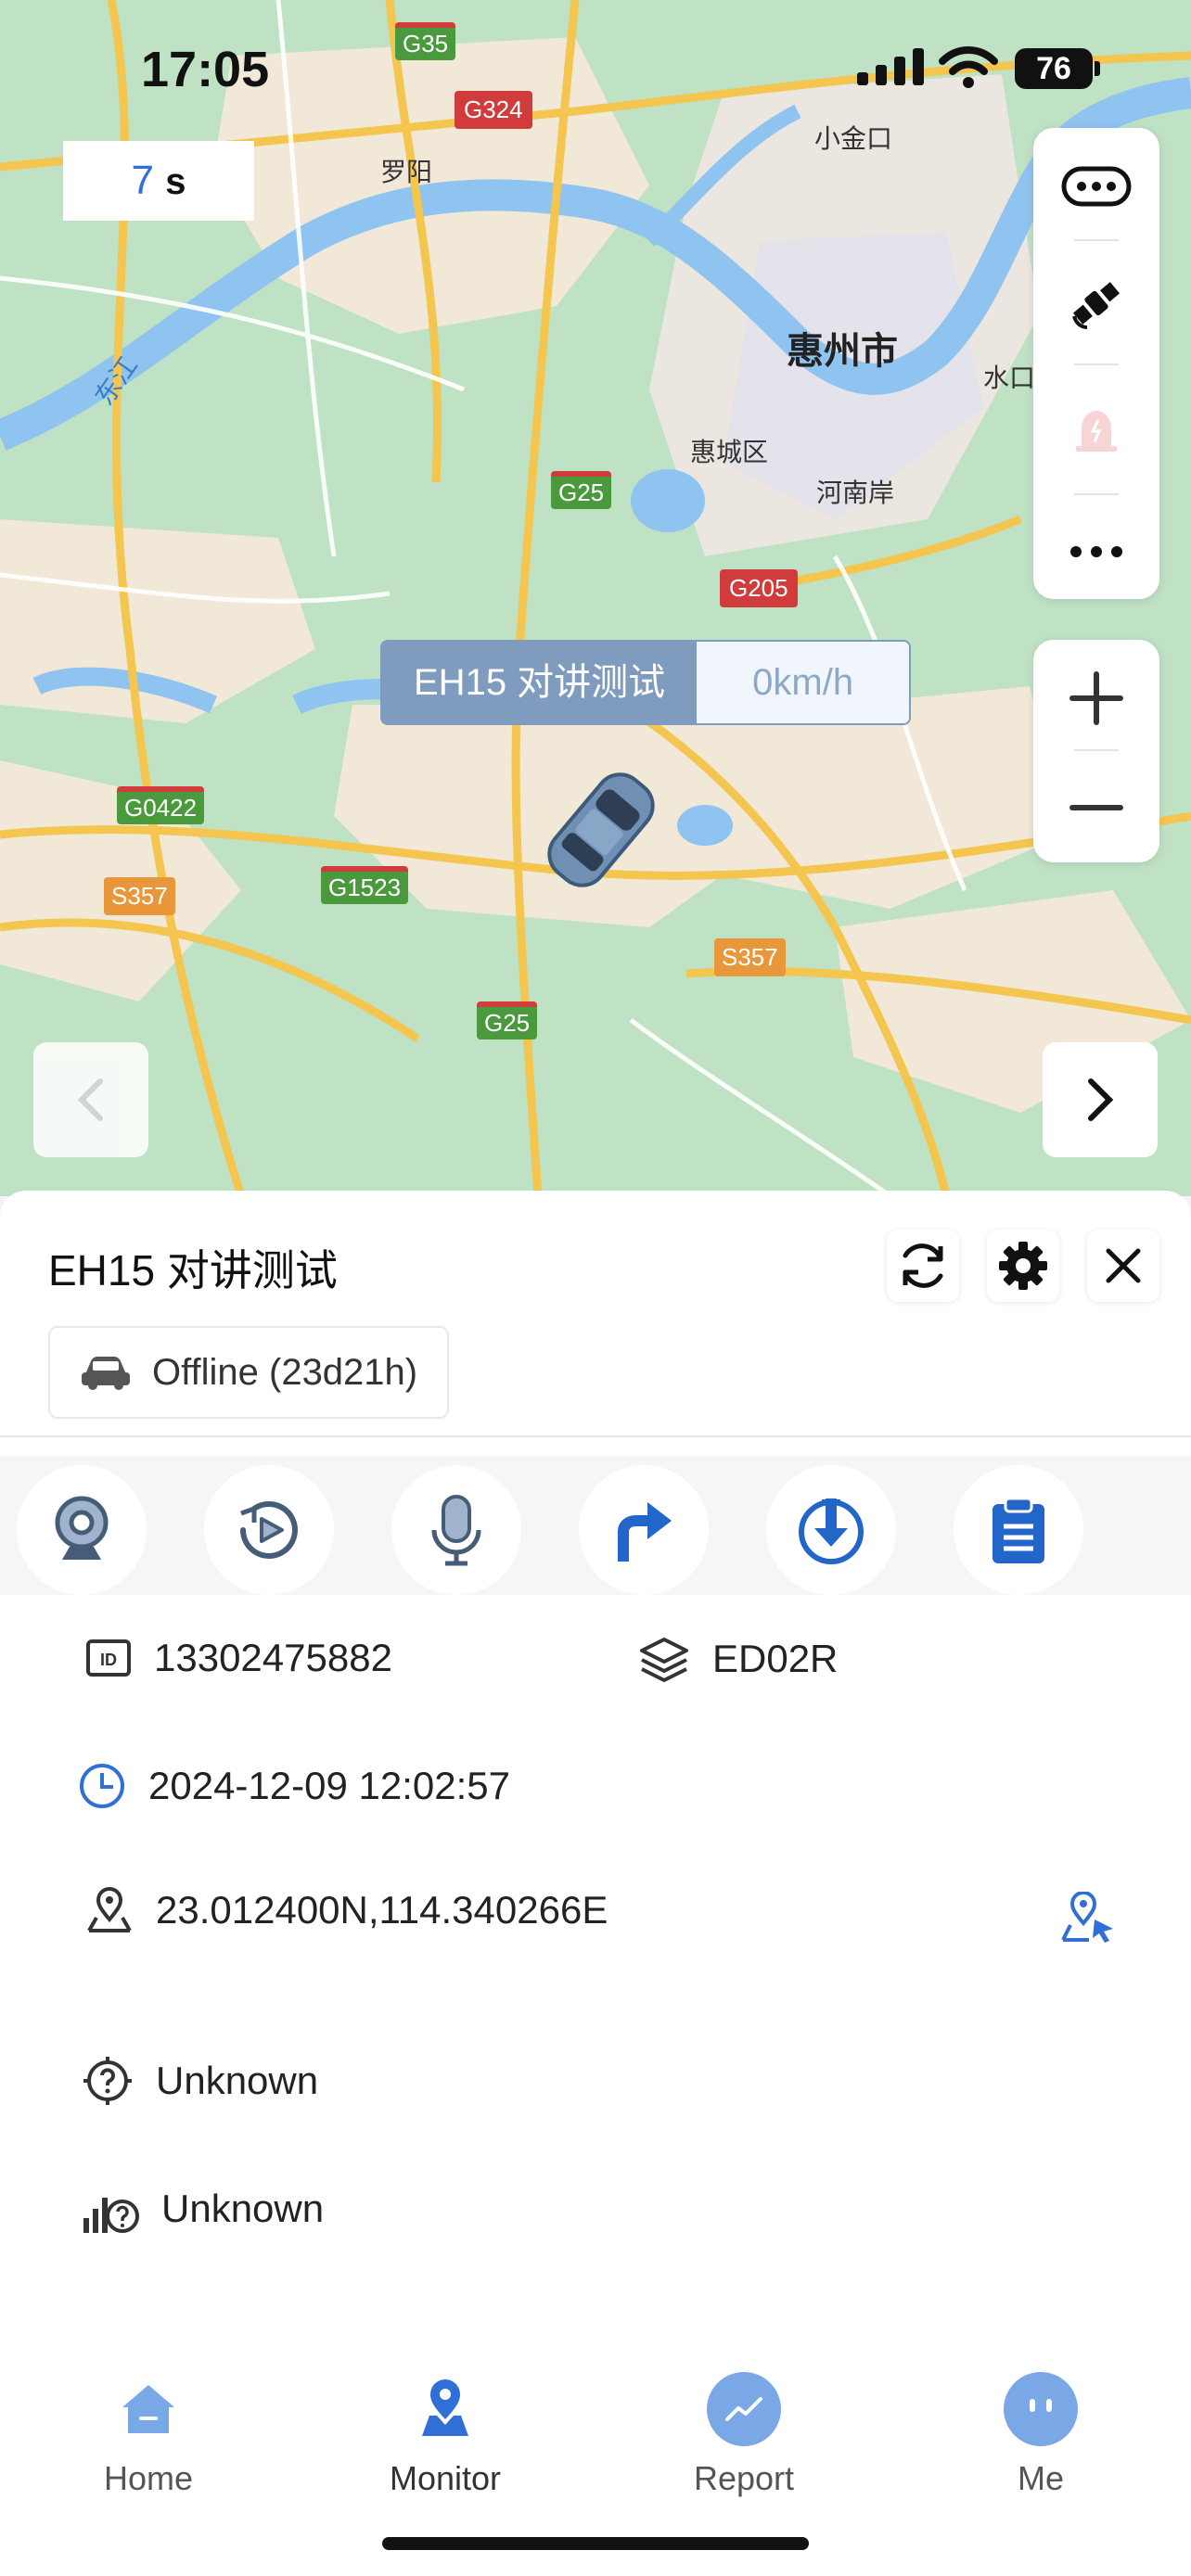  Describe the element at coordinates (1096, 698) in the screenshot. I see `zoom-in-button` at that location.